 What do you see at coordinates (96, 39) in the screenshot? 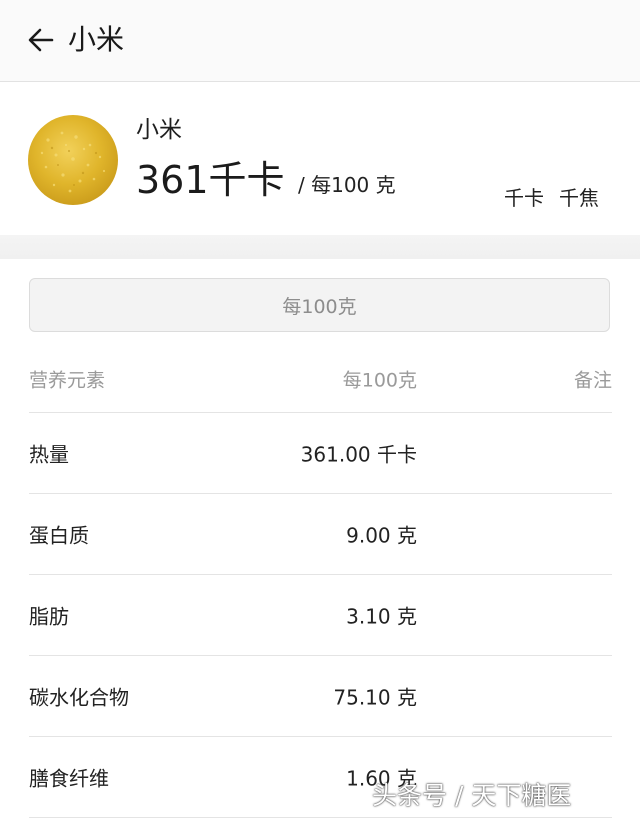
I see `page-title: 小米` at bounding box center [96, 39].